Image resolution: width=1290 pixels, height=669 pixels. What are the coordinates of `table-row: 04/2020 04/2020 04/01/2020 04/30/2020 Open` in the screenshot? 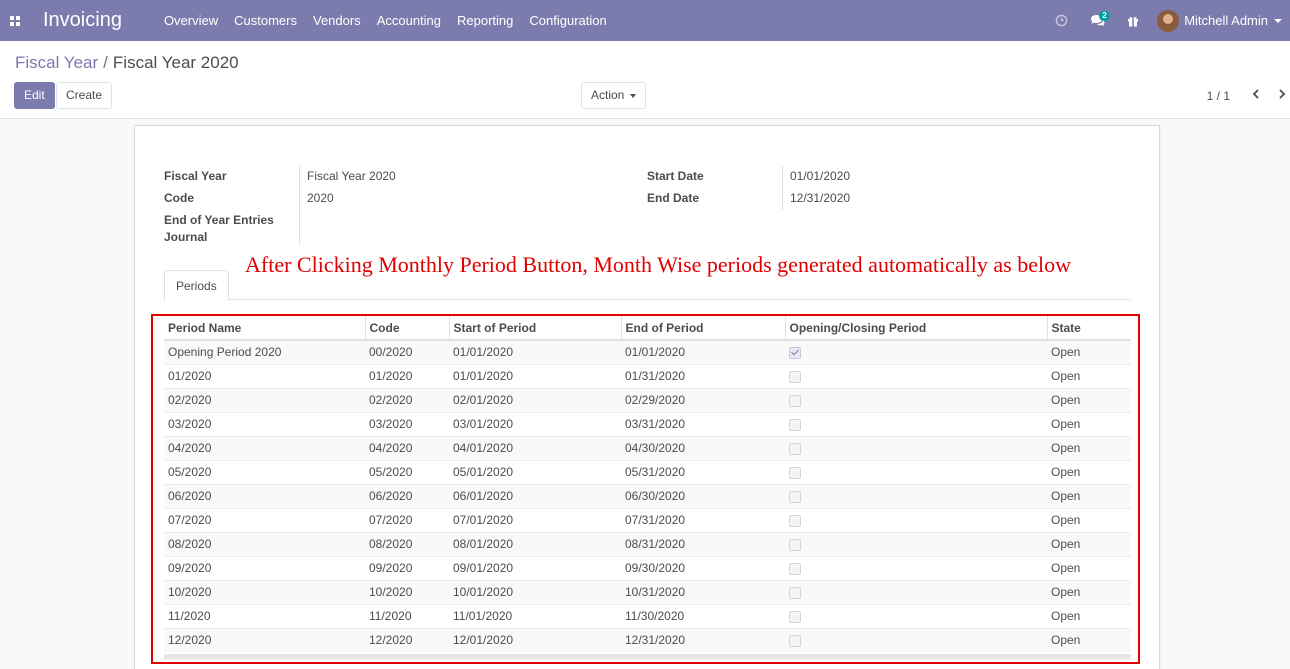 It's located at (647, 447).